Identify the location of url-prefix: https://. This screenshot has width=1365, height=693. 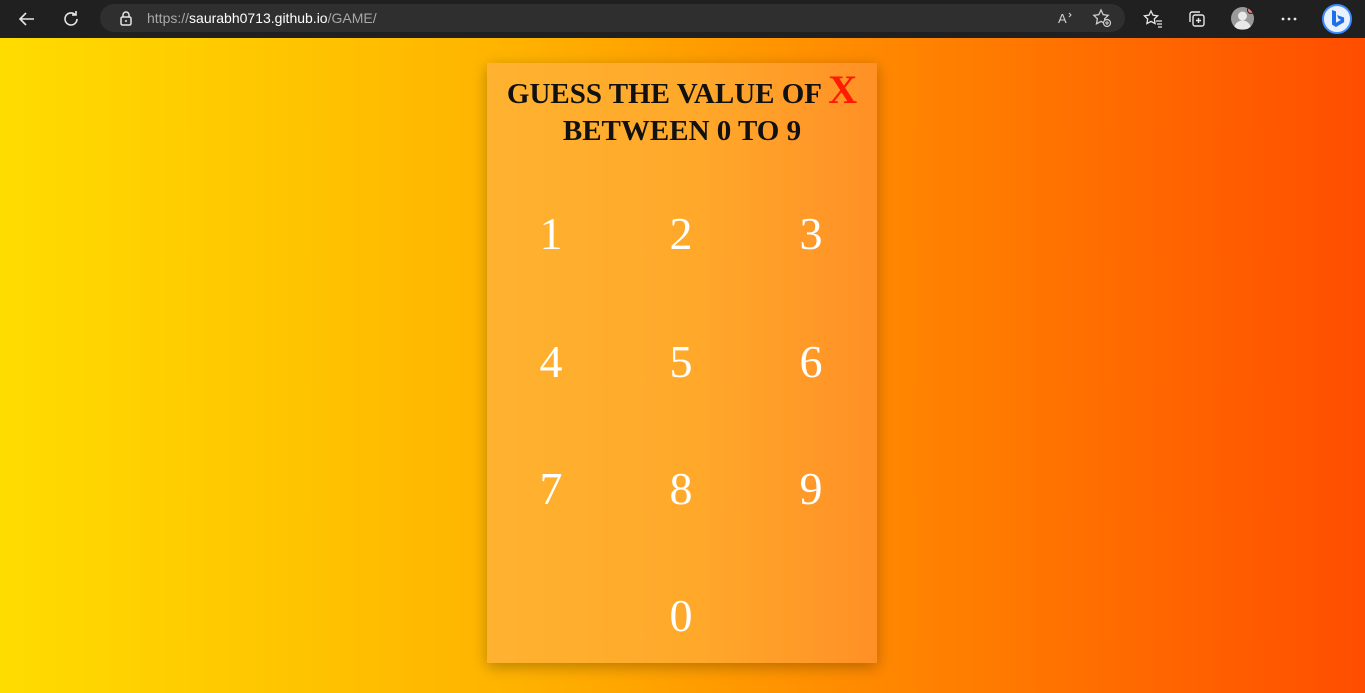
(168, 18).